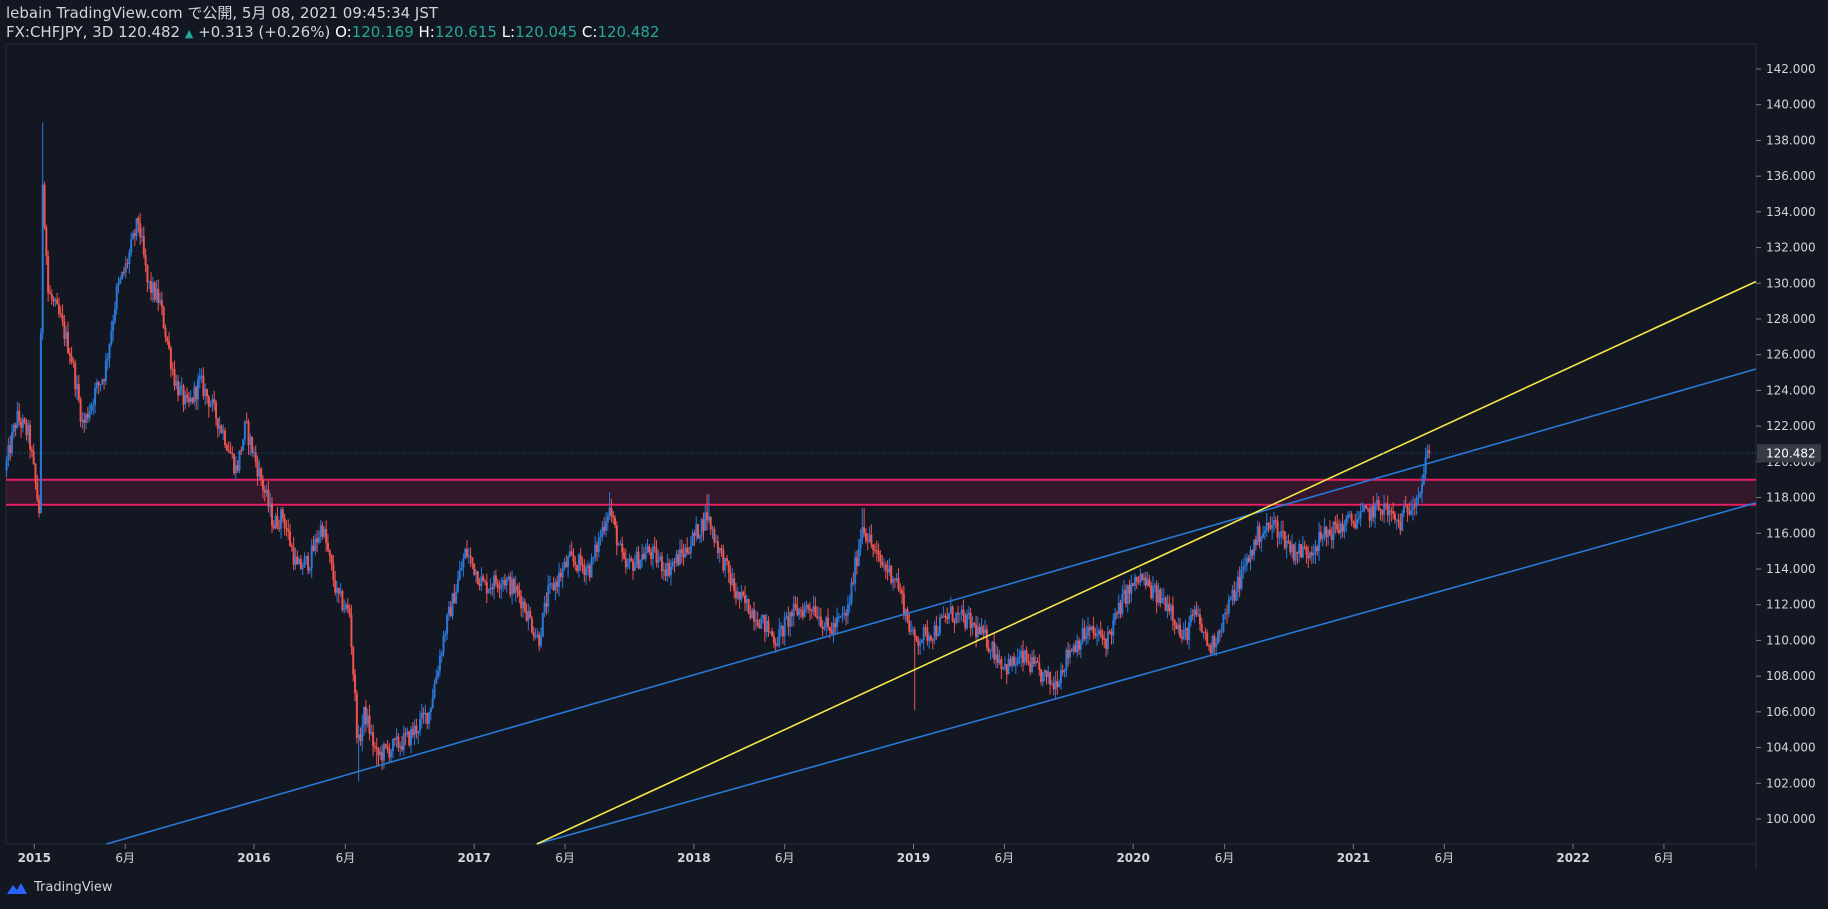 The width and height of the screenshot is (1828, 909). I want to click on time-tick-label: 6月, so click(125, 858).